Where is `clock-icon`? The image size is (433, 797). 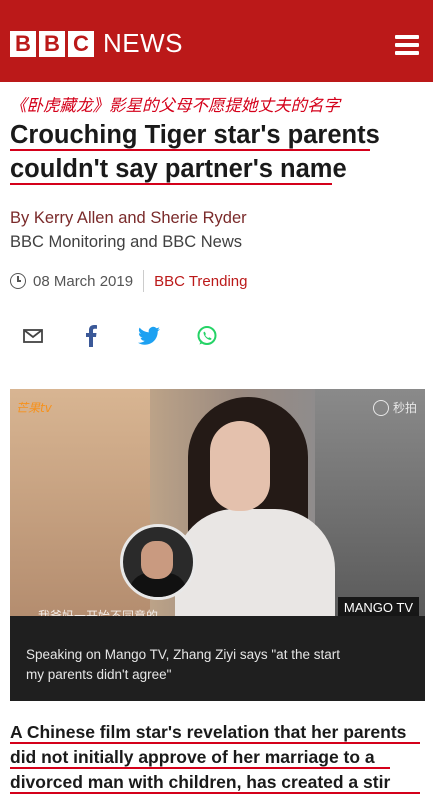 clock-icon is located at coordinates (18, 281).